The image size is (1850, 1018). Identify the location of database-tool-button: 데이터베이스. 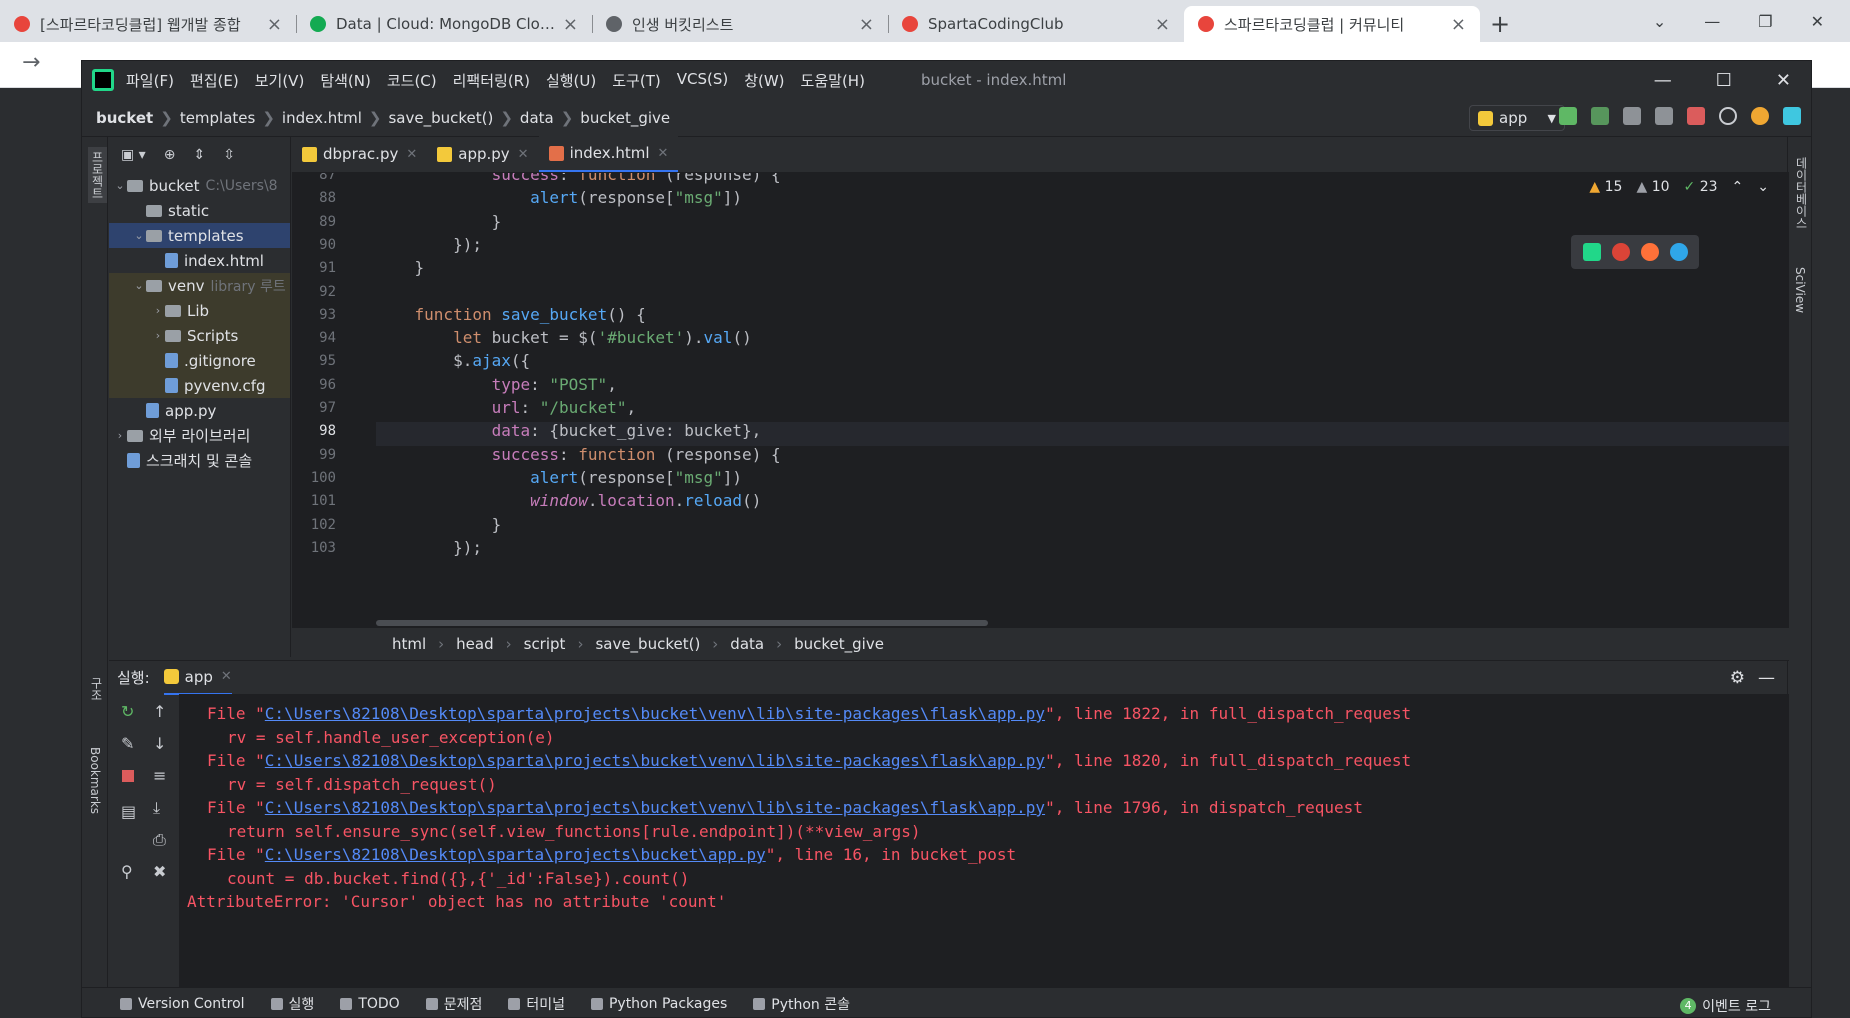
(1801, 193).